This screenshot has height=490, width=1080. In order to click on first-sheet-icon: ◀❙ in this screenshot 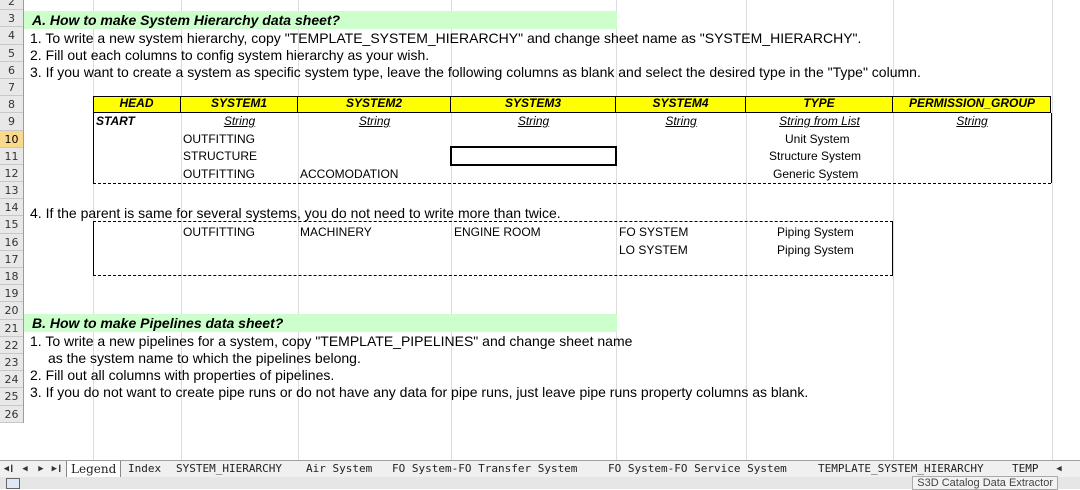, I will do `click(9, 469)`.